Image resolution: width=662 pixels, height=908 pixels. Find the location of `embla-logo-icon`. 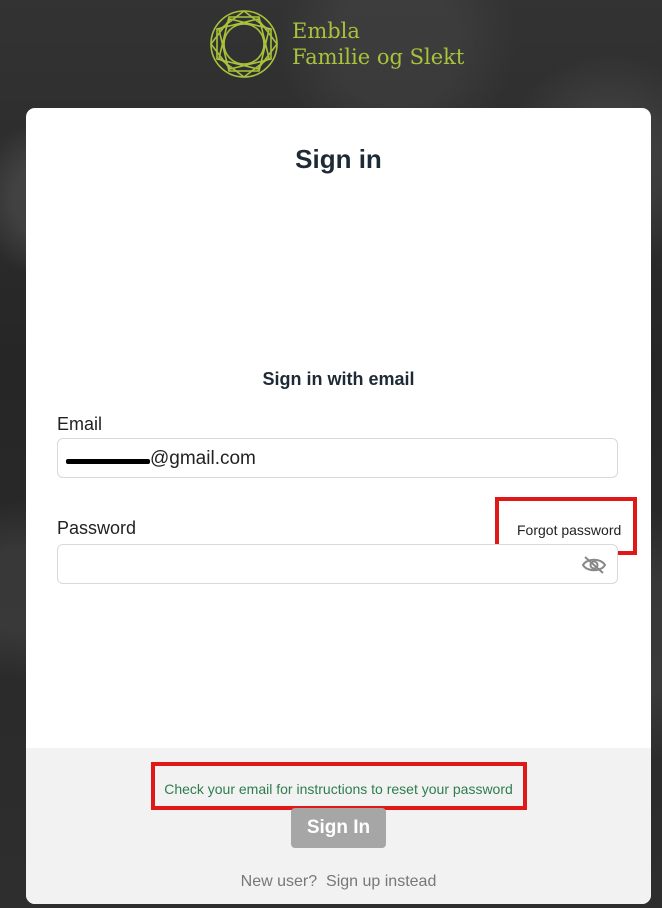

embla-logo-icon is located at coordinates (244, 44).